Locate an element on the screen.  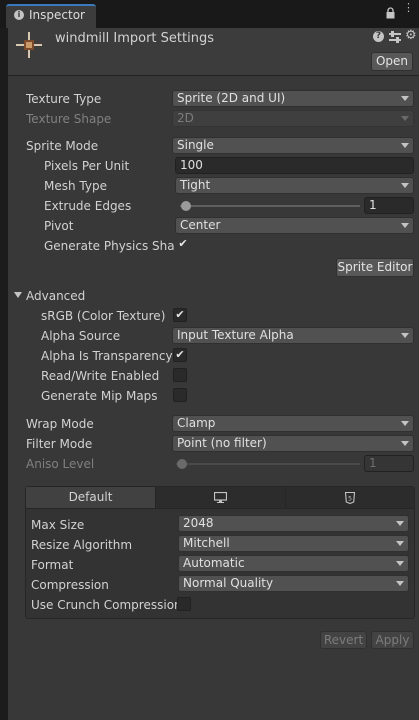
aniso-slider-handle is located at coordinates (182, 464).